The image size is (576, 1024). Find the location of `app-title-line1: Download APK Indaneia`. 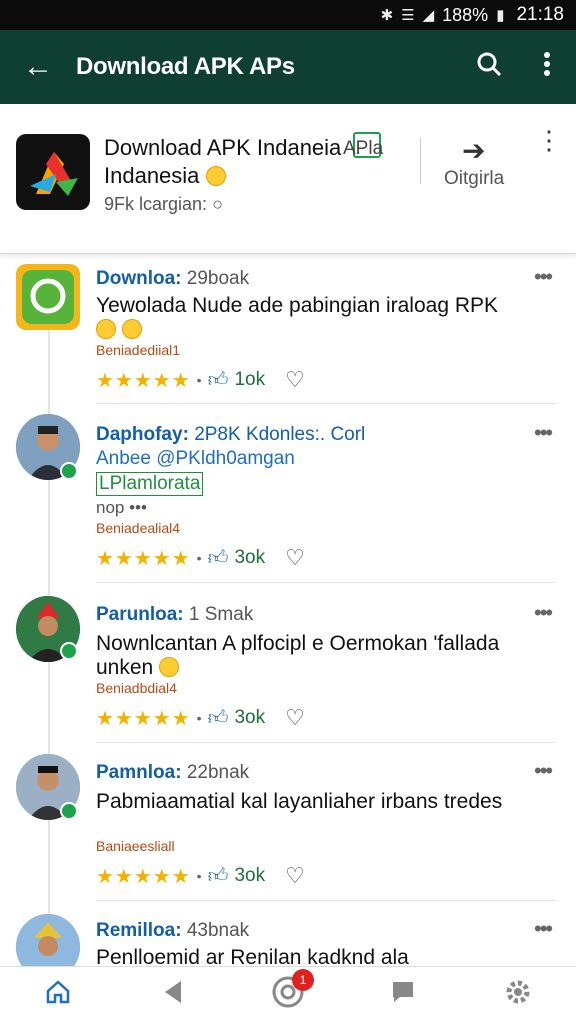

app-title-line1: Download APK Indaneia is located at coordinates (223, 147).